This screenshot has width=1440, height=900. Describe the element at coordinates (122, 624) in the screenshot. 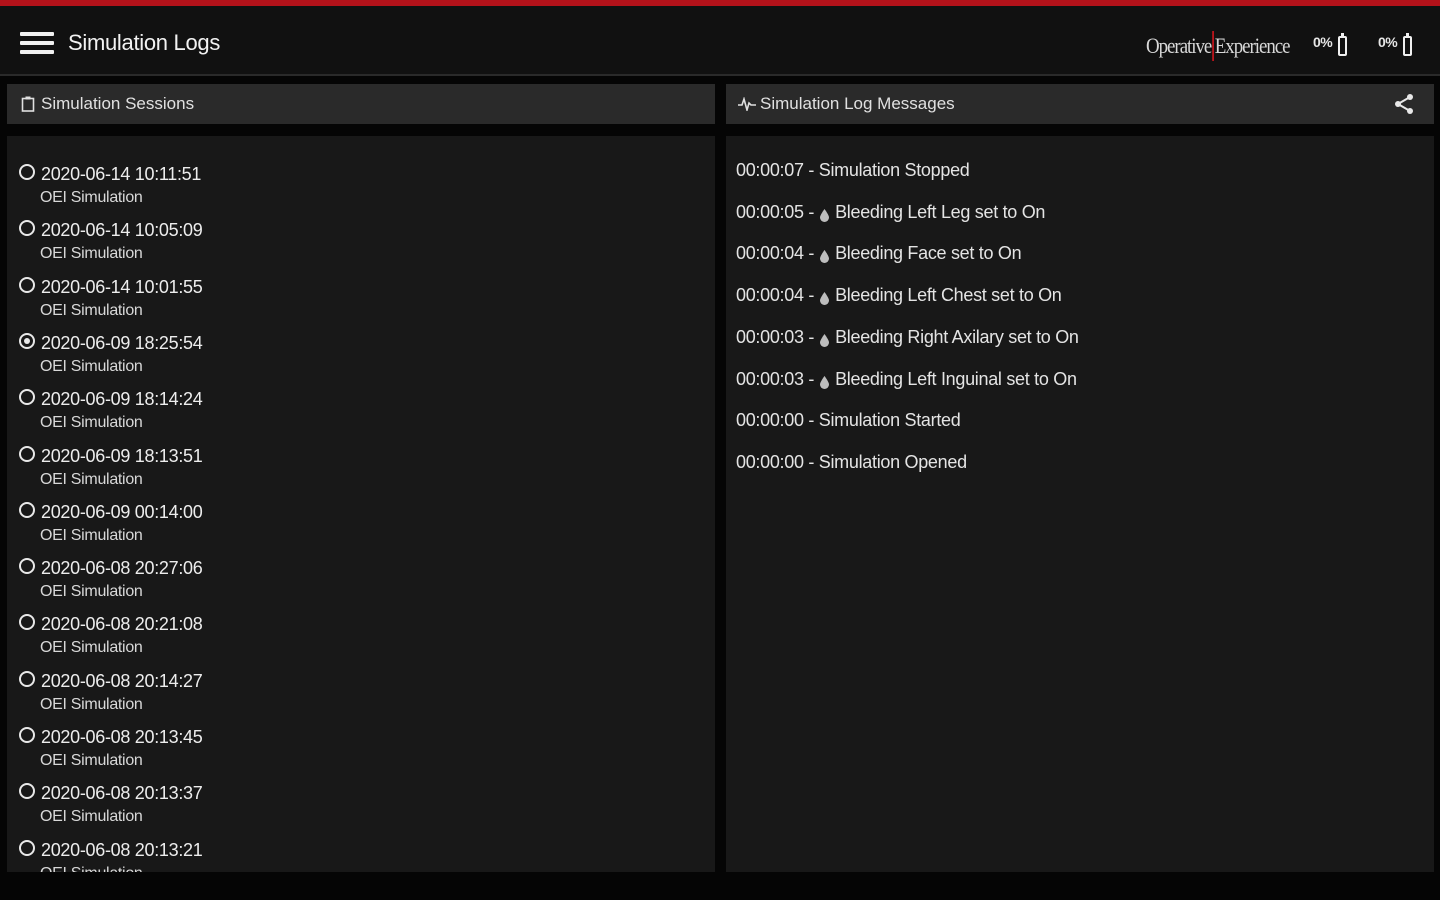

I see `session-timestamp: 2020-06-08 20:21:08` at that location.